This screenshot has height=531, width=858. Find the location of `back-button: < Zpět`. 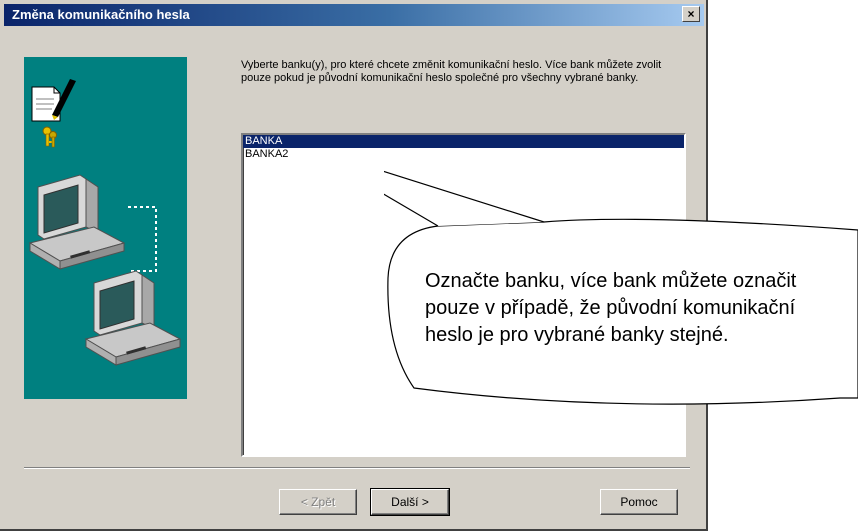

back-button: < Zpět is located at coordinates (318, 502).